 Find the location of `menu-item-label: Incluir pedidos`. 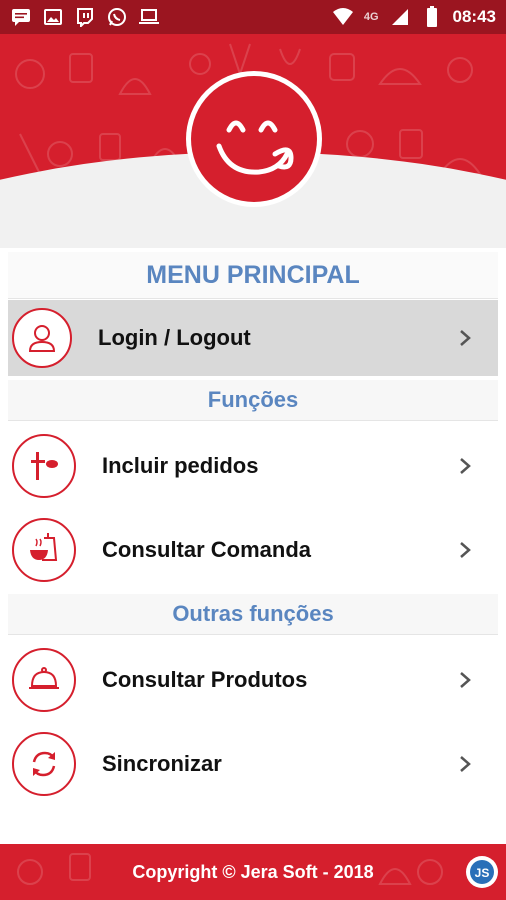

menu-item-label: Incluir pedidos is located at coordinates (180, 465).